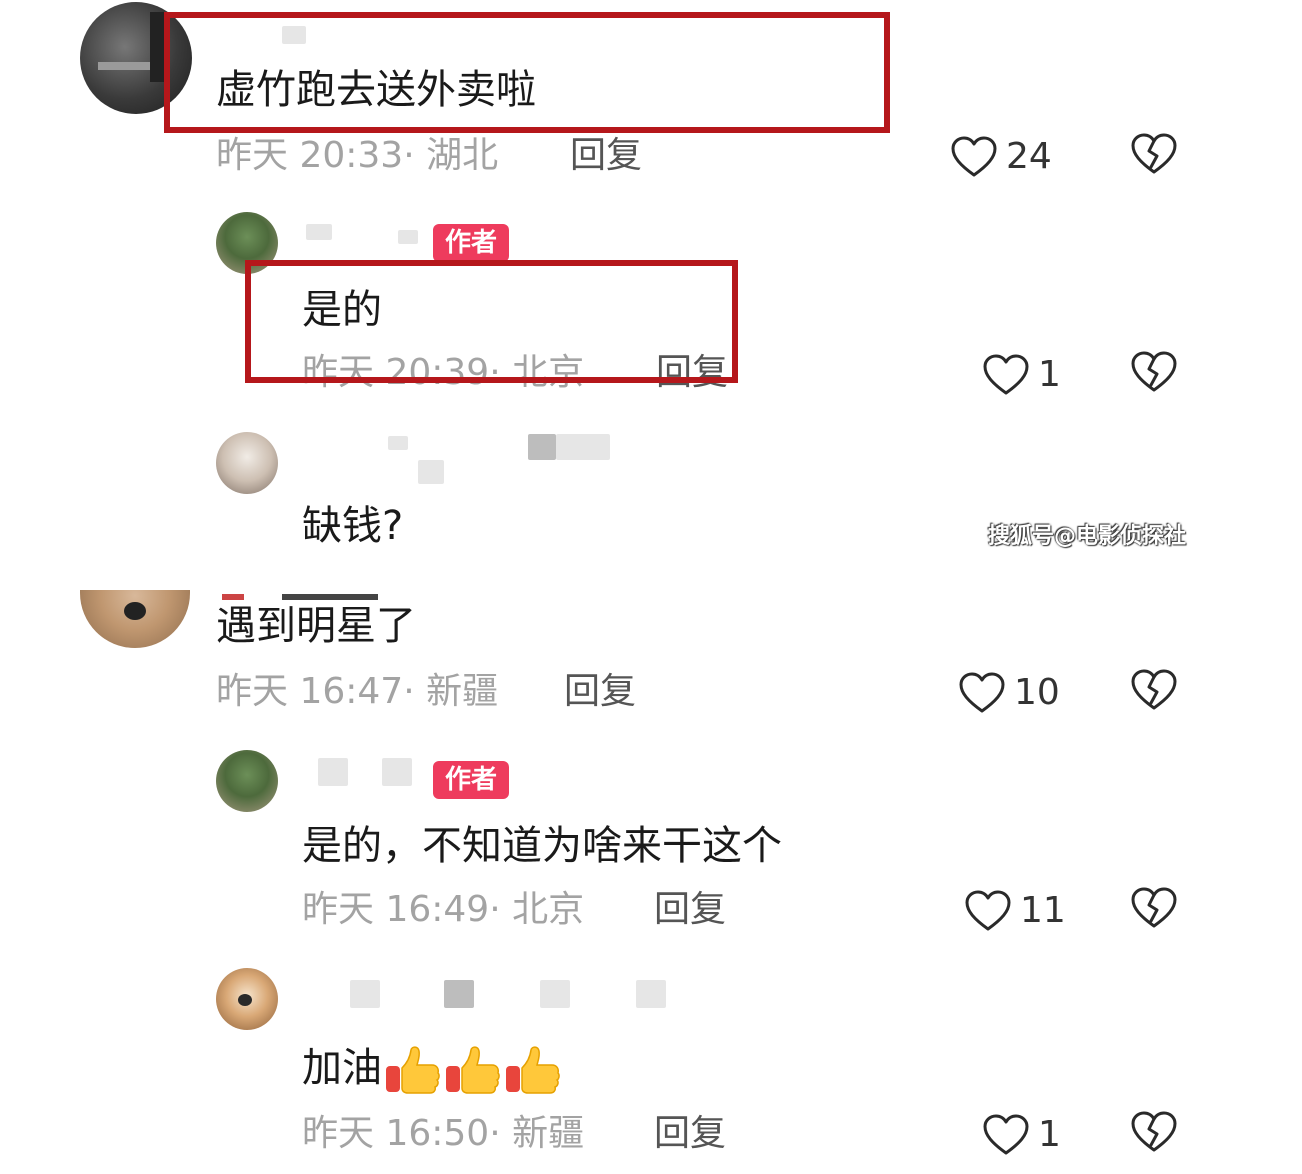  Describe the element at coordinates (1043, 910) in the screenshot. I see `like-count: 11` at that location.